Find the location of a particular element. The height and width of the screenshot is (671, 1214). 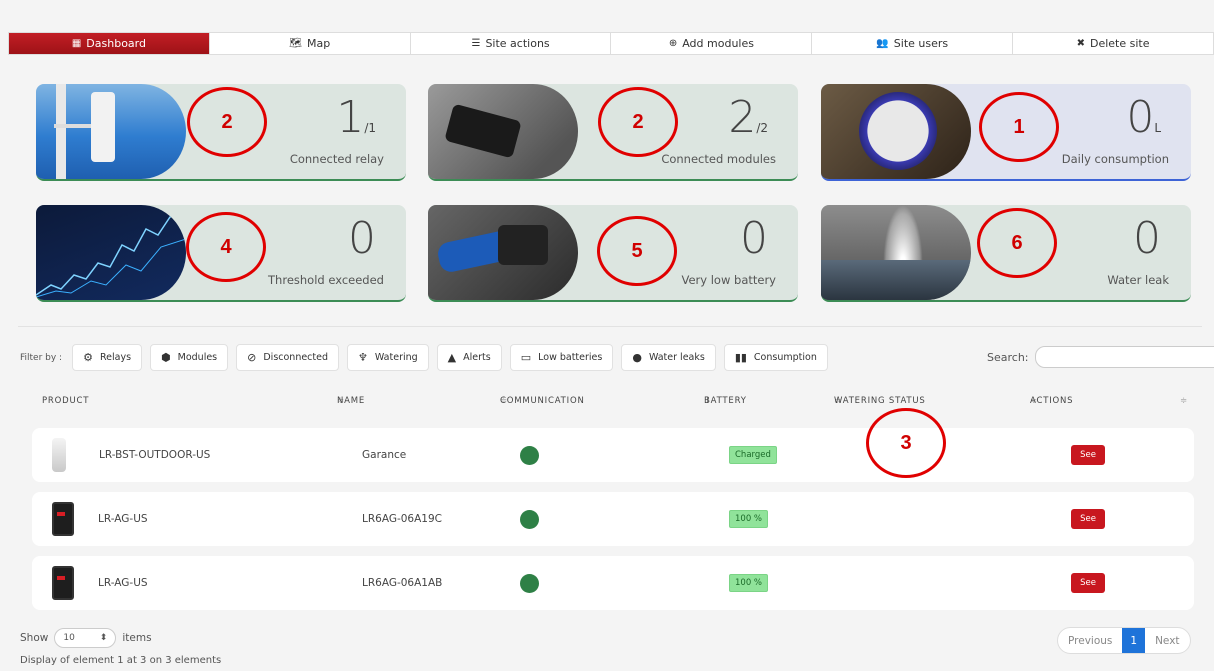

filter-low-batteries-button: ▭ Low batteries is located at coordinates (561, 357).